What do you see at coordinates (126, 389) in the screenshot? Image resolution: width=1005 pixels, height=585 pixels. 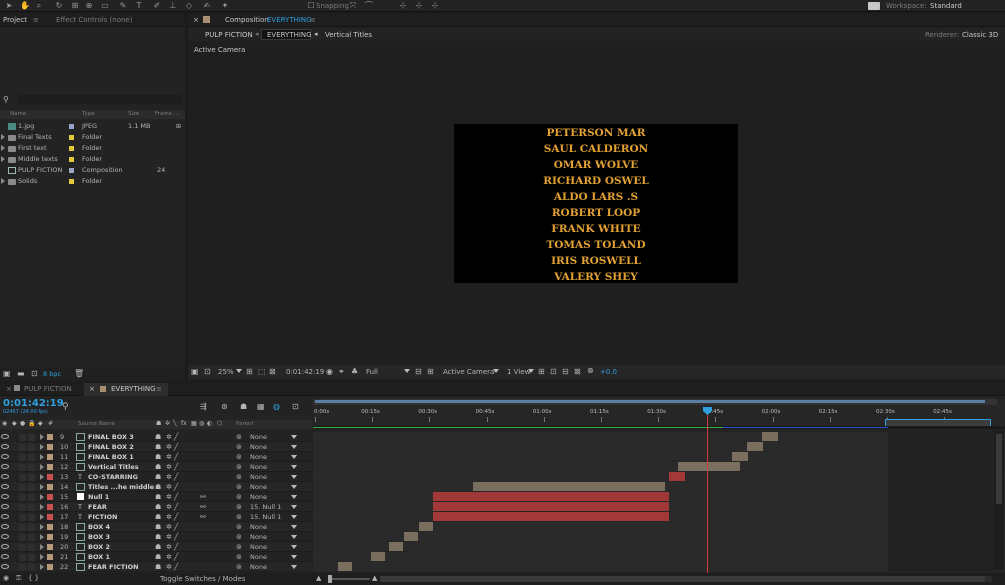 I see `tab-everything-active: × EVERYTHING ≡` at bounding box center [126, 389].